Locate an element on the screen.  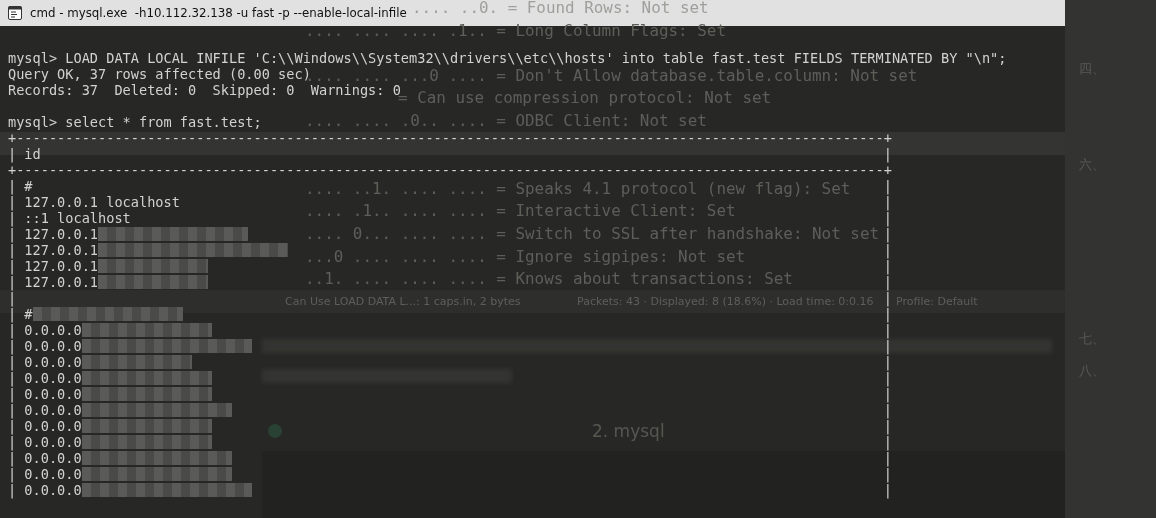
terminal-line: Records: 37 Deleted: 0 Skipped: 0 Warnings: 0 is located at coordinates (204, 90).